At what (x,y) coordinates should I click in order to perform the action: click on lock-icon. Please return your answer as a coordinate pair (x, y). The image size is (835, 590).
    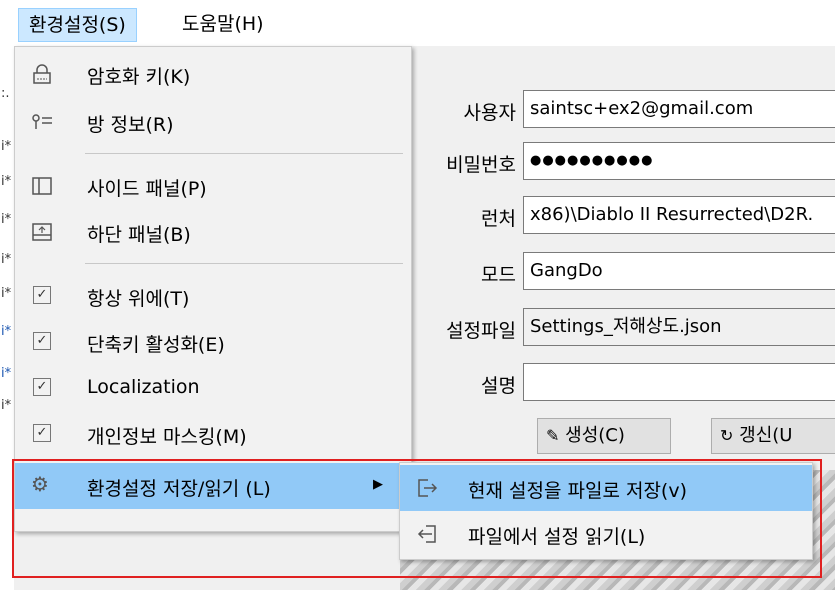
    Looking at the image, I should click on (42, 74).